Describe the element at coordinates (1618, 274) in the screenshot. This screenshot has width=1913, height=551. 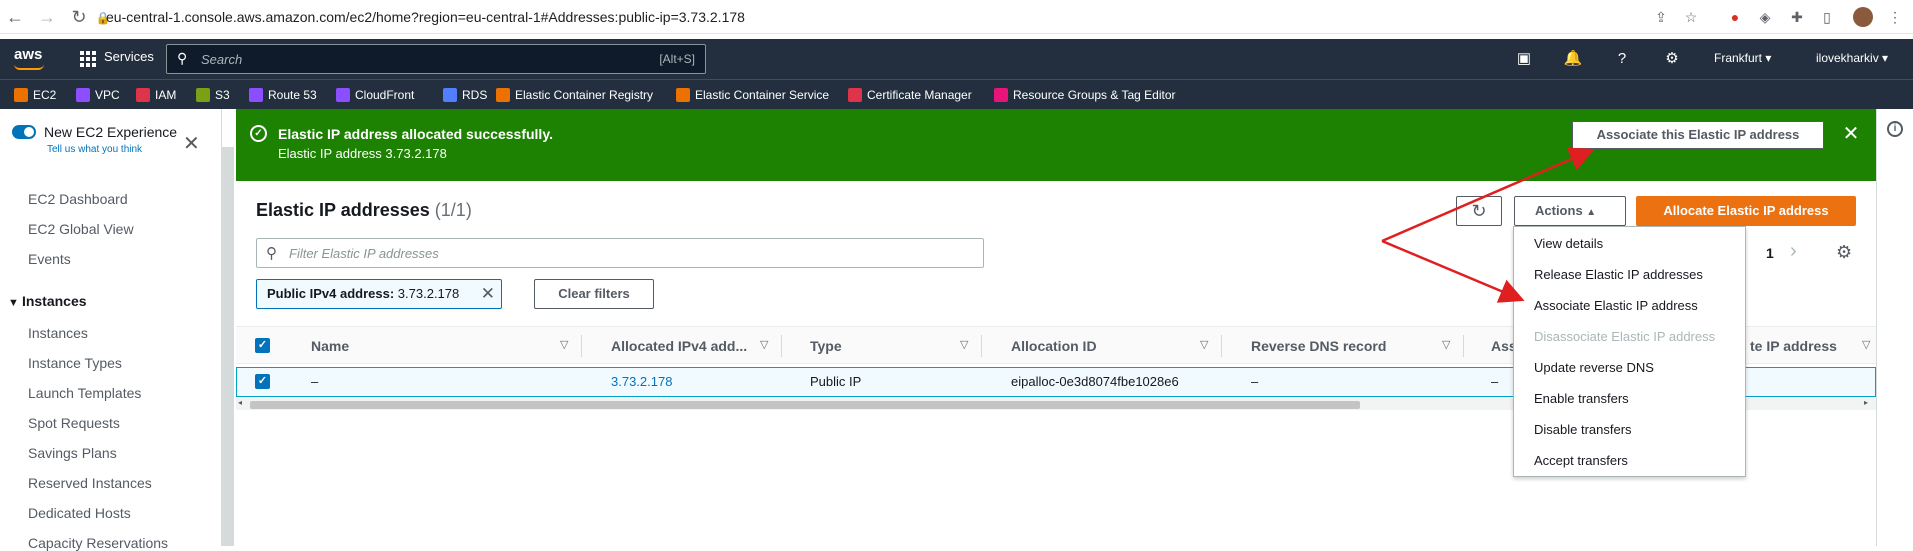
I see `menu-item-release-elastic-ip-addresses: Release Elastic IP addresses` at that location.